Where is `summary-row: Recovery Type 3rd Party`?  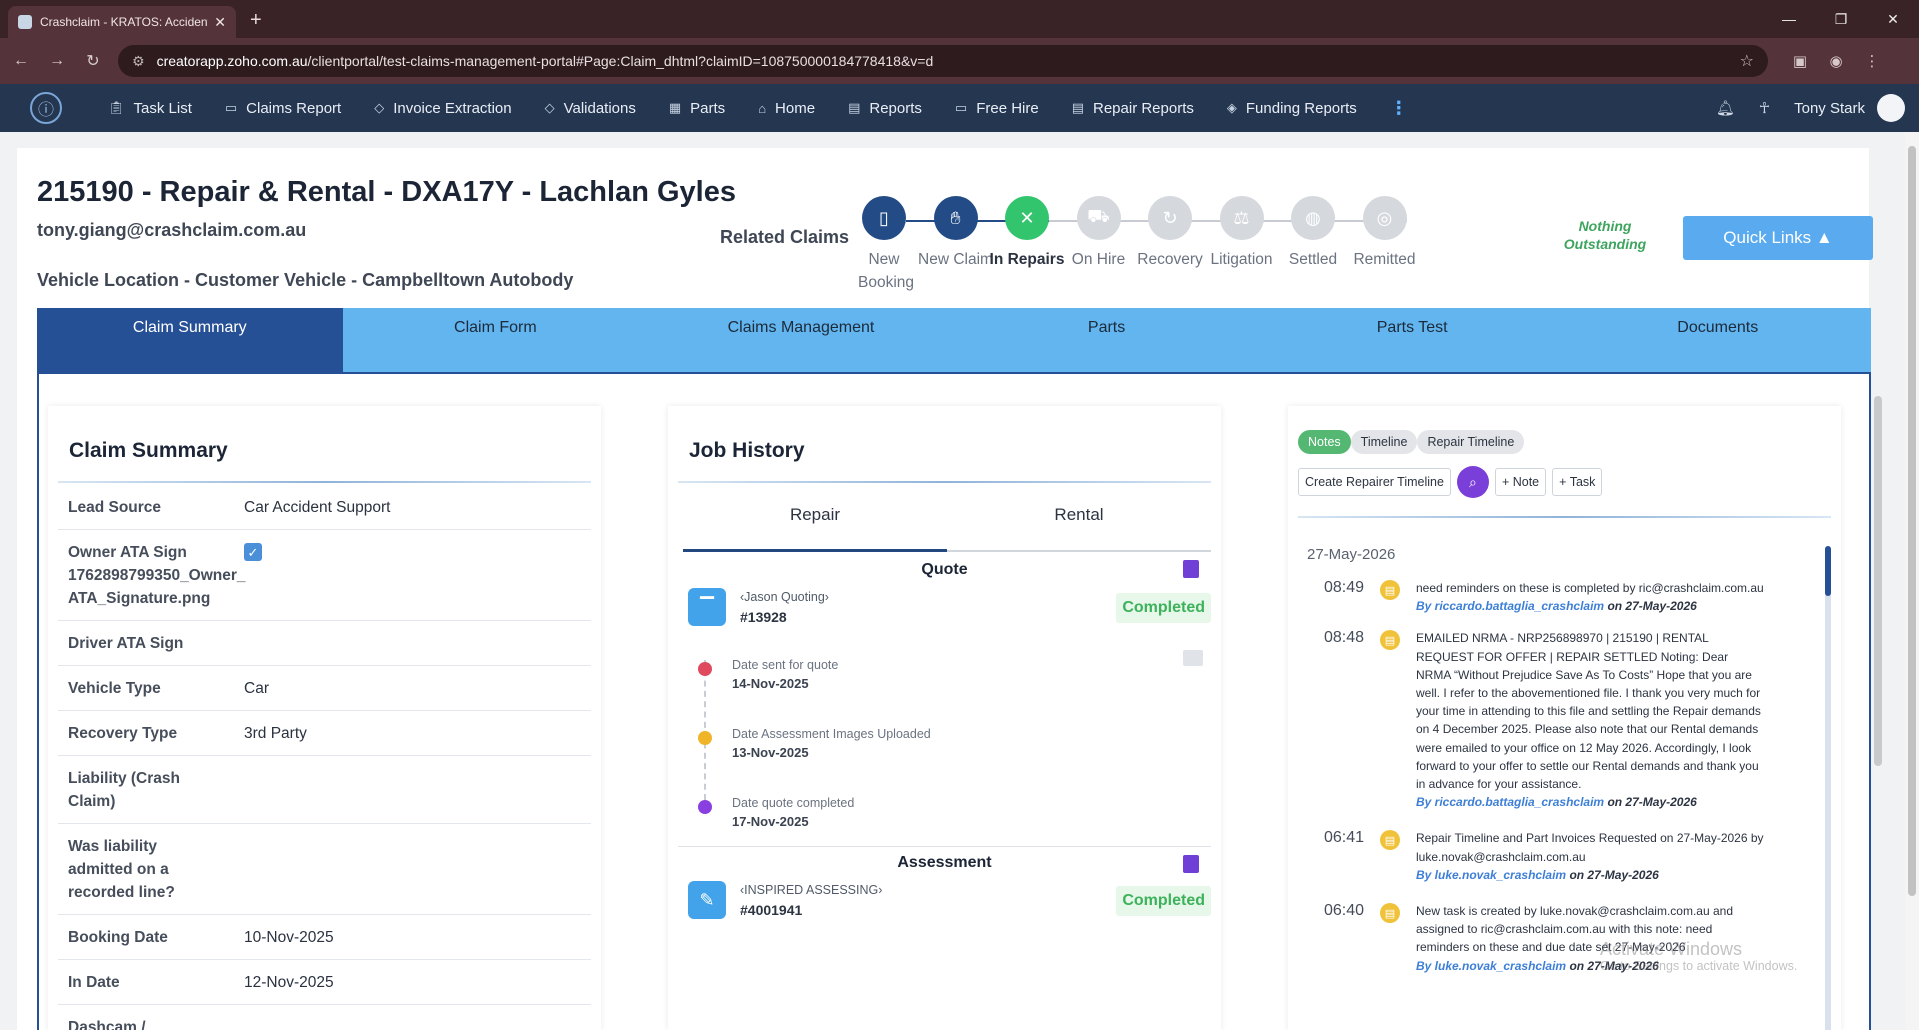 summary-row: Recovery Type 3rd Party is located at coordinates (324, 733).